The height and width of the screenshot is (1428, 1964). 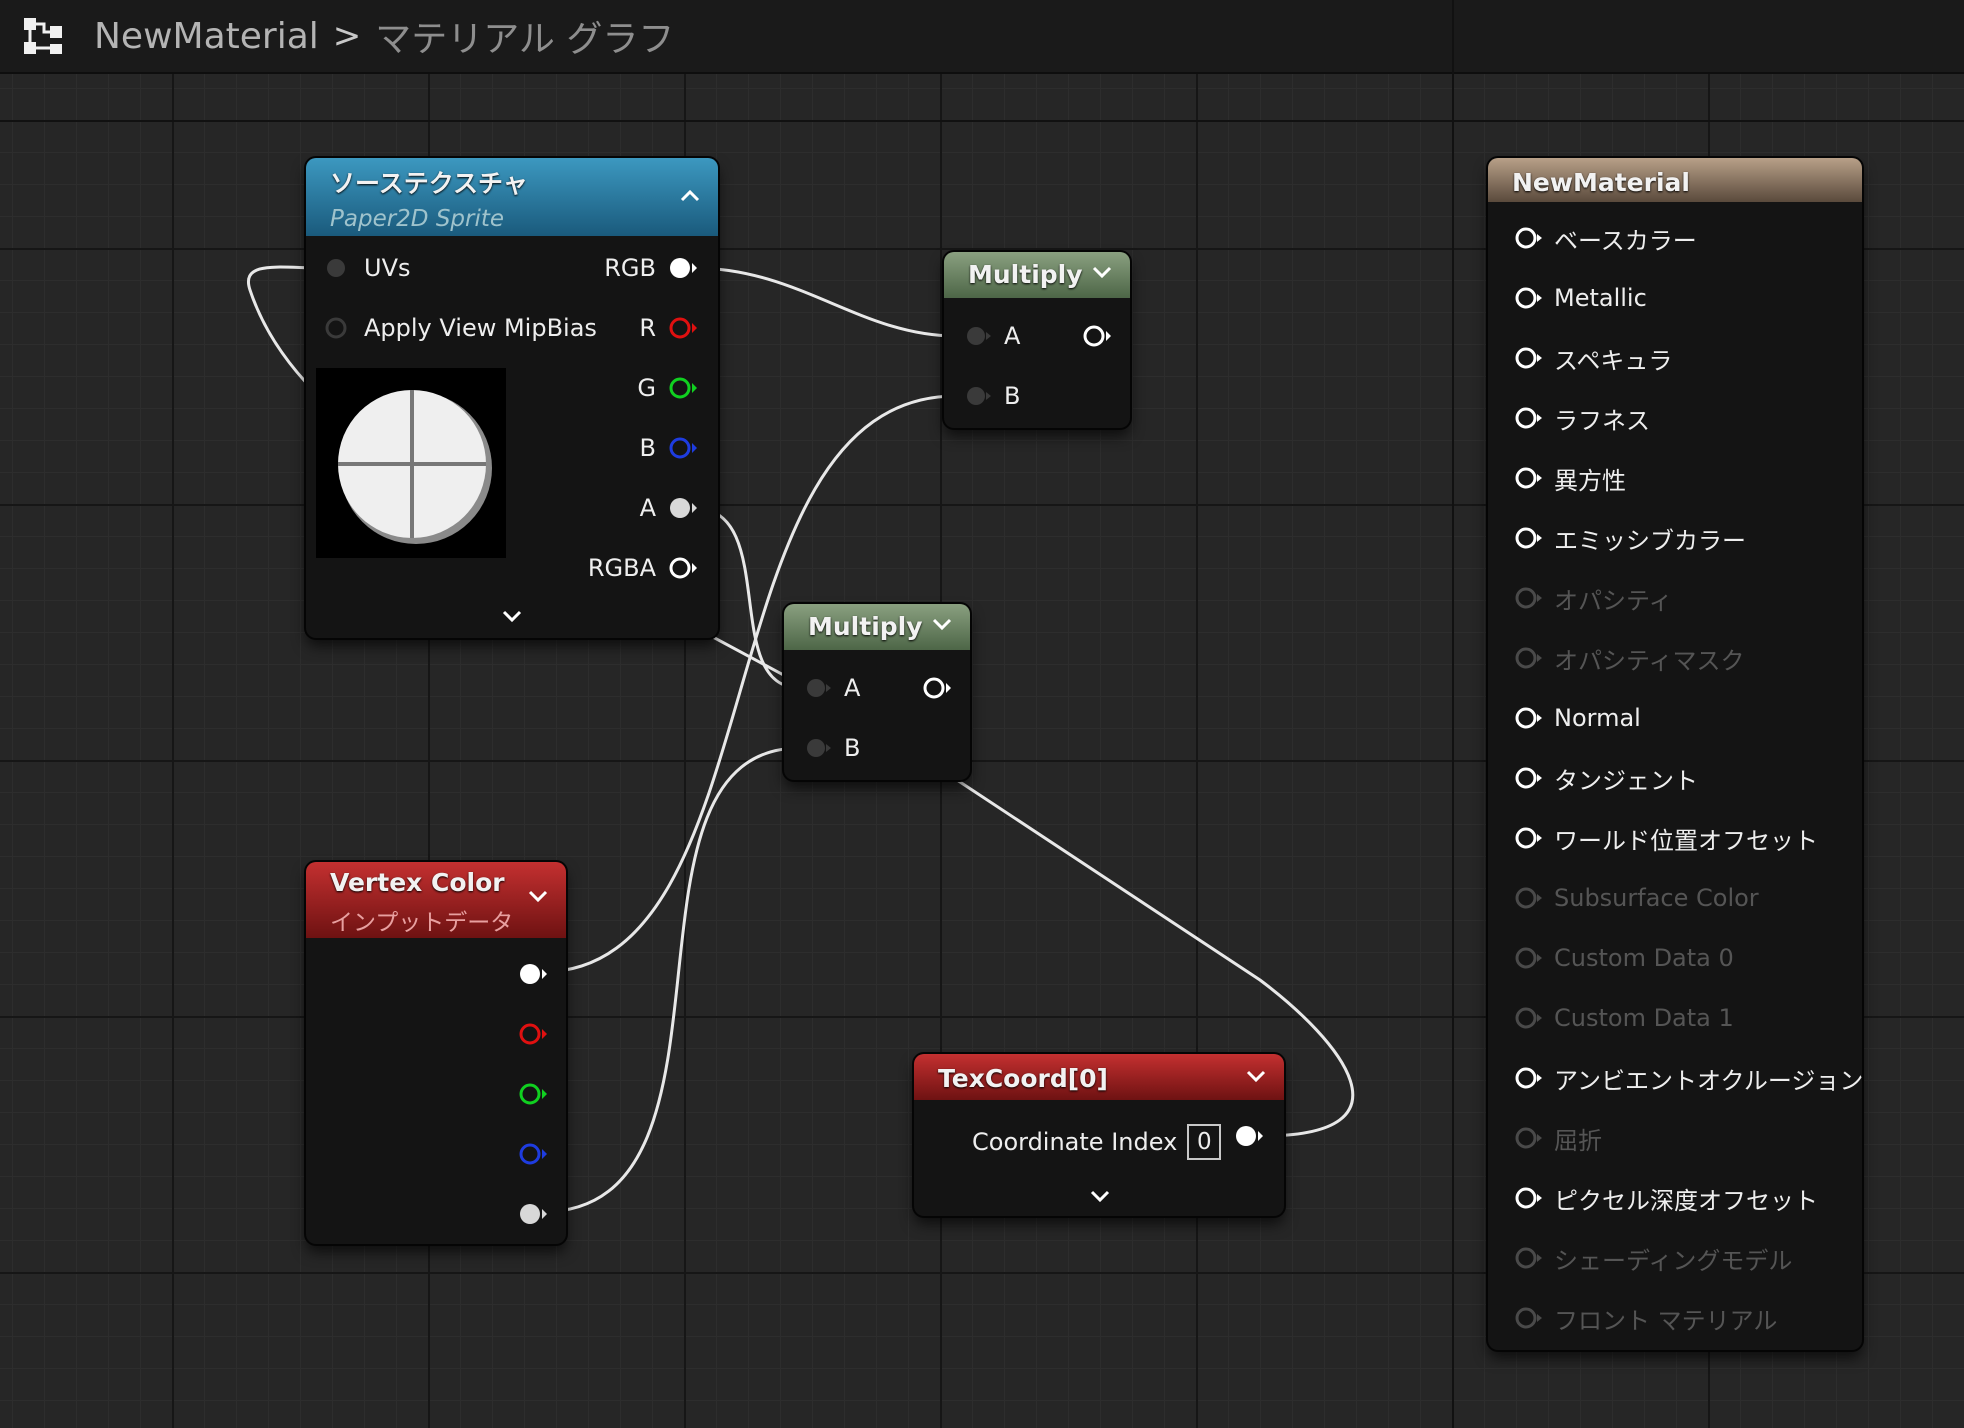 What do you see at coordinates (1652, 1258) in the screenshot?
I see `material-input-pin: シェーディングモデル` at bounding box center [1652, 1258].